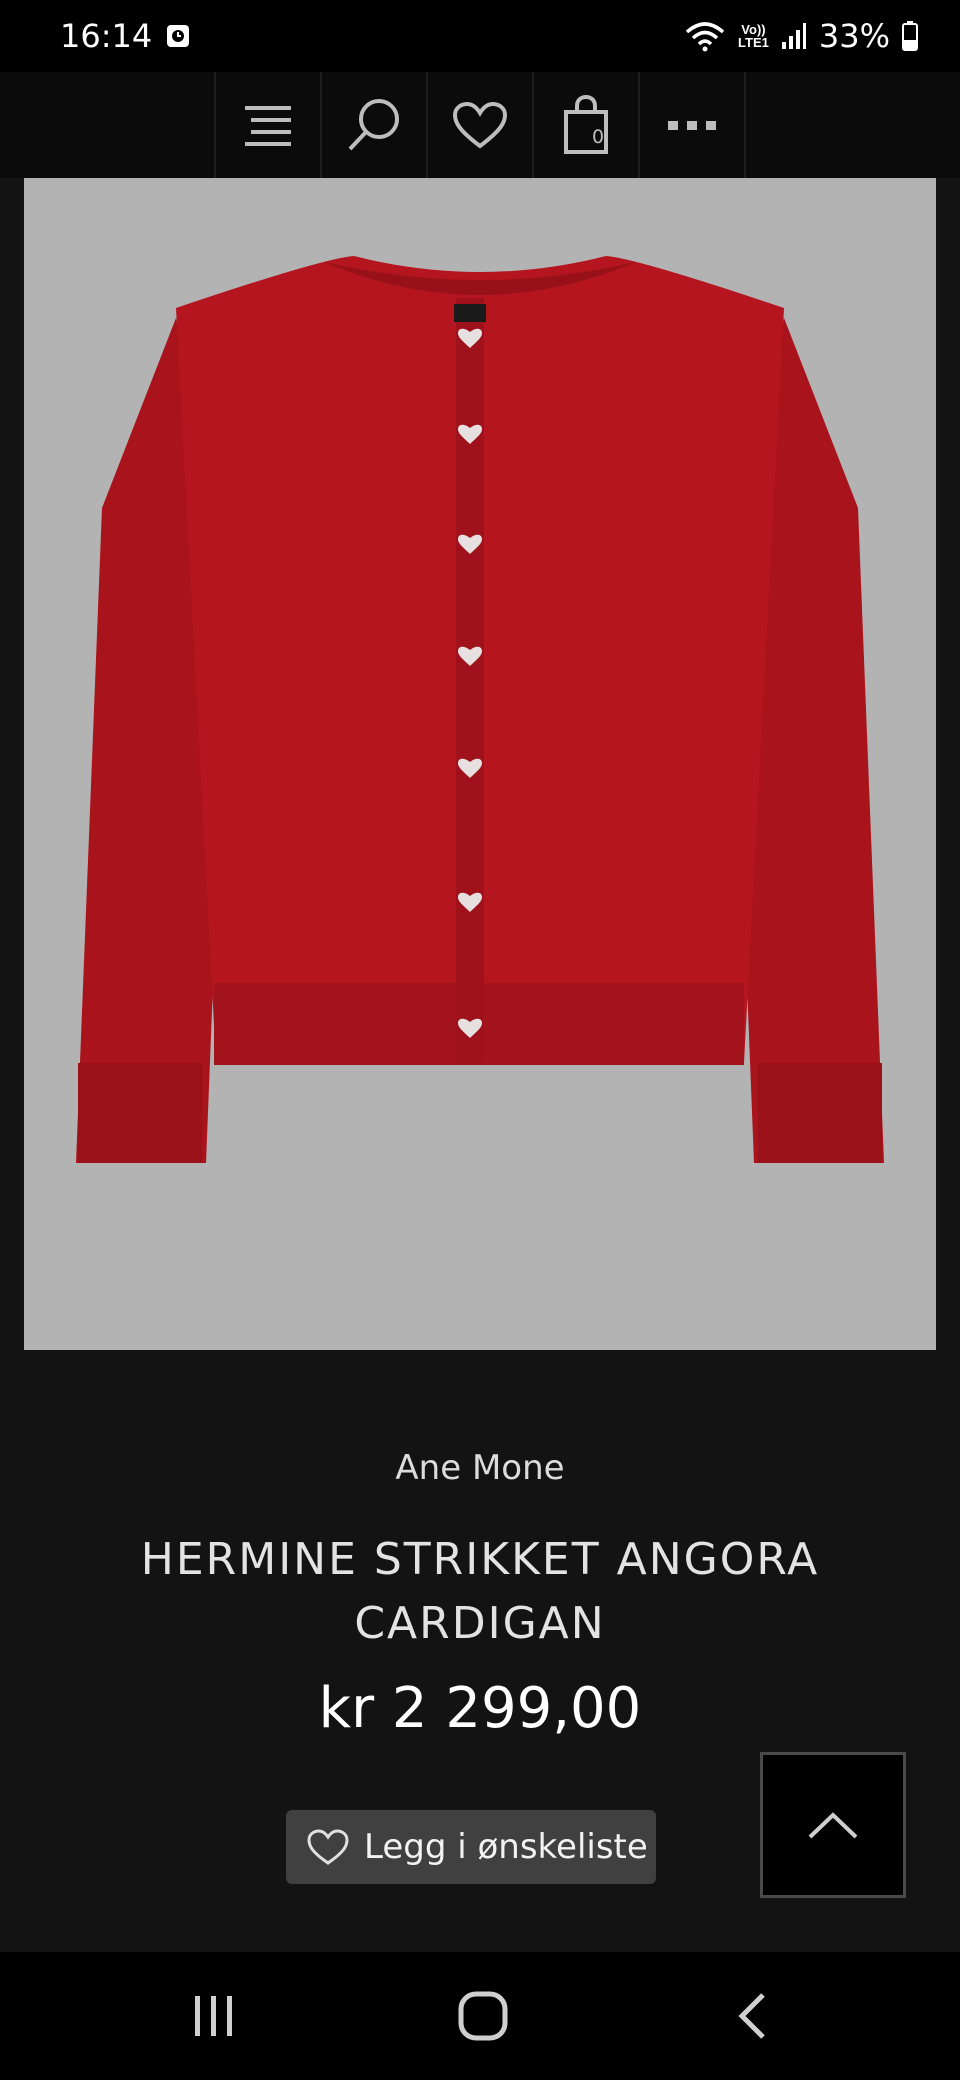 The image size is (960, 2080). Describe the element at coordinates (598, 137) in the screenshot. I see `cart-count: 0` at that location.